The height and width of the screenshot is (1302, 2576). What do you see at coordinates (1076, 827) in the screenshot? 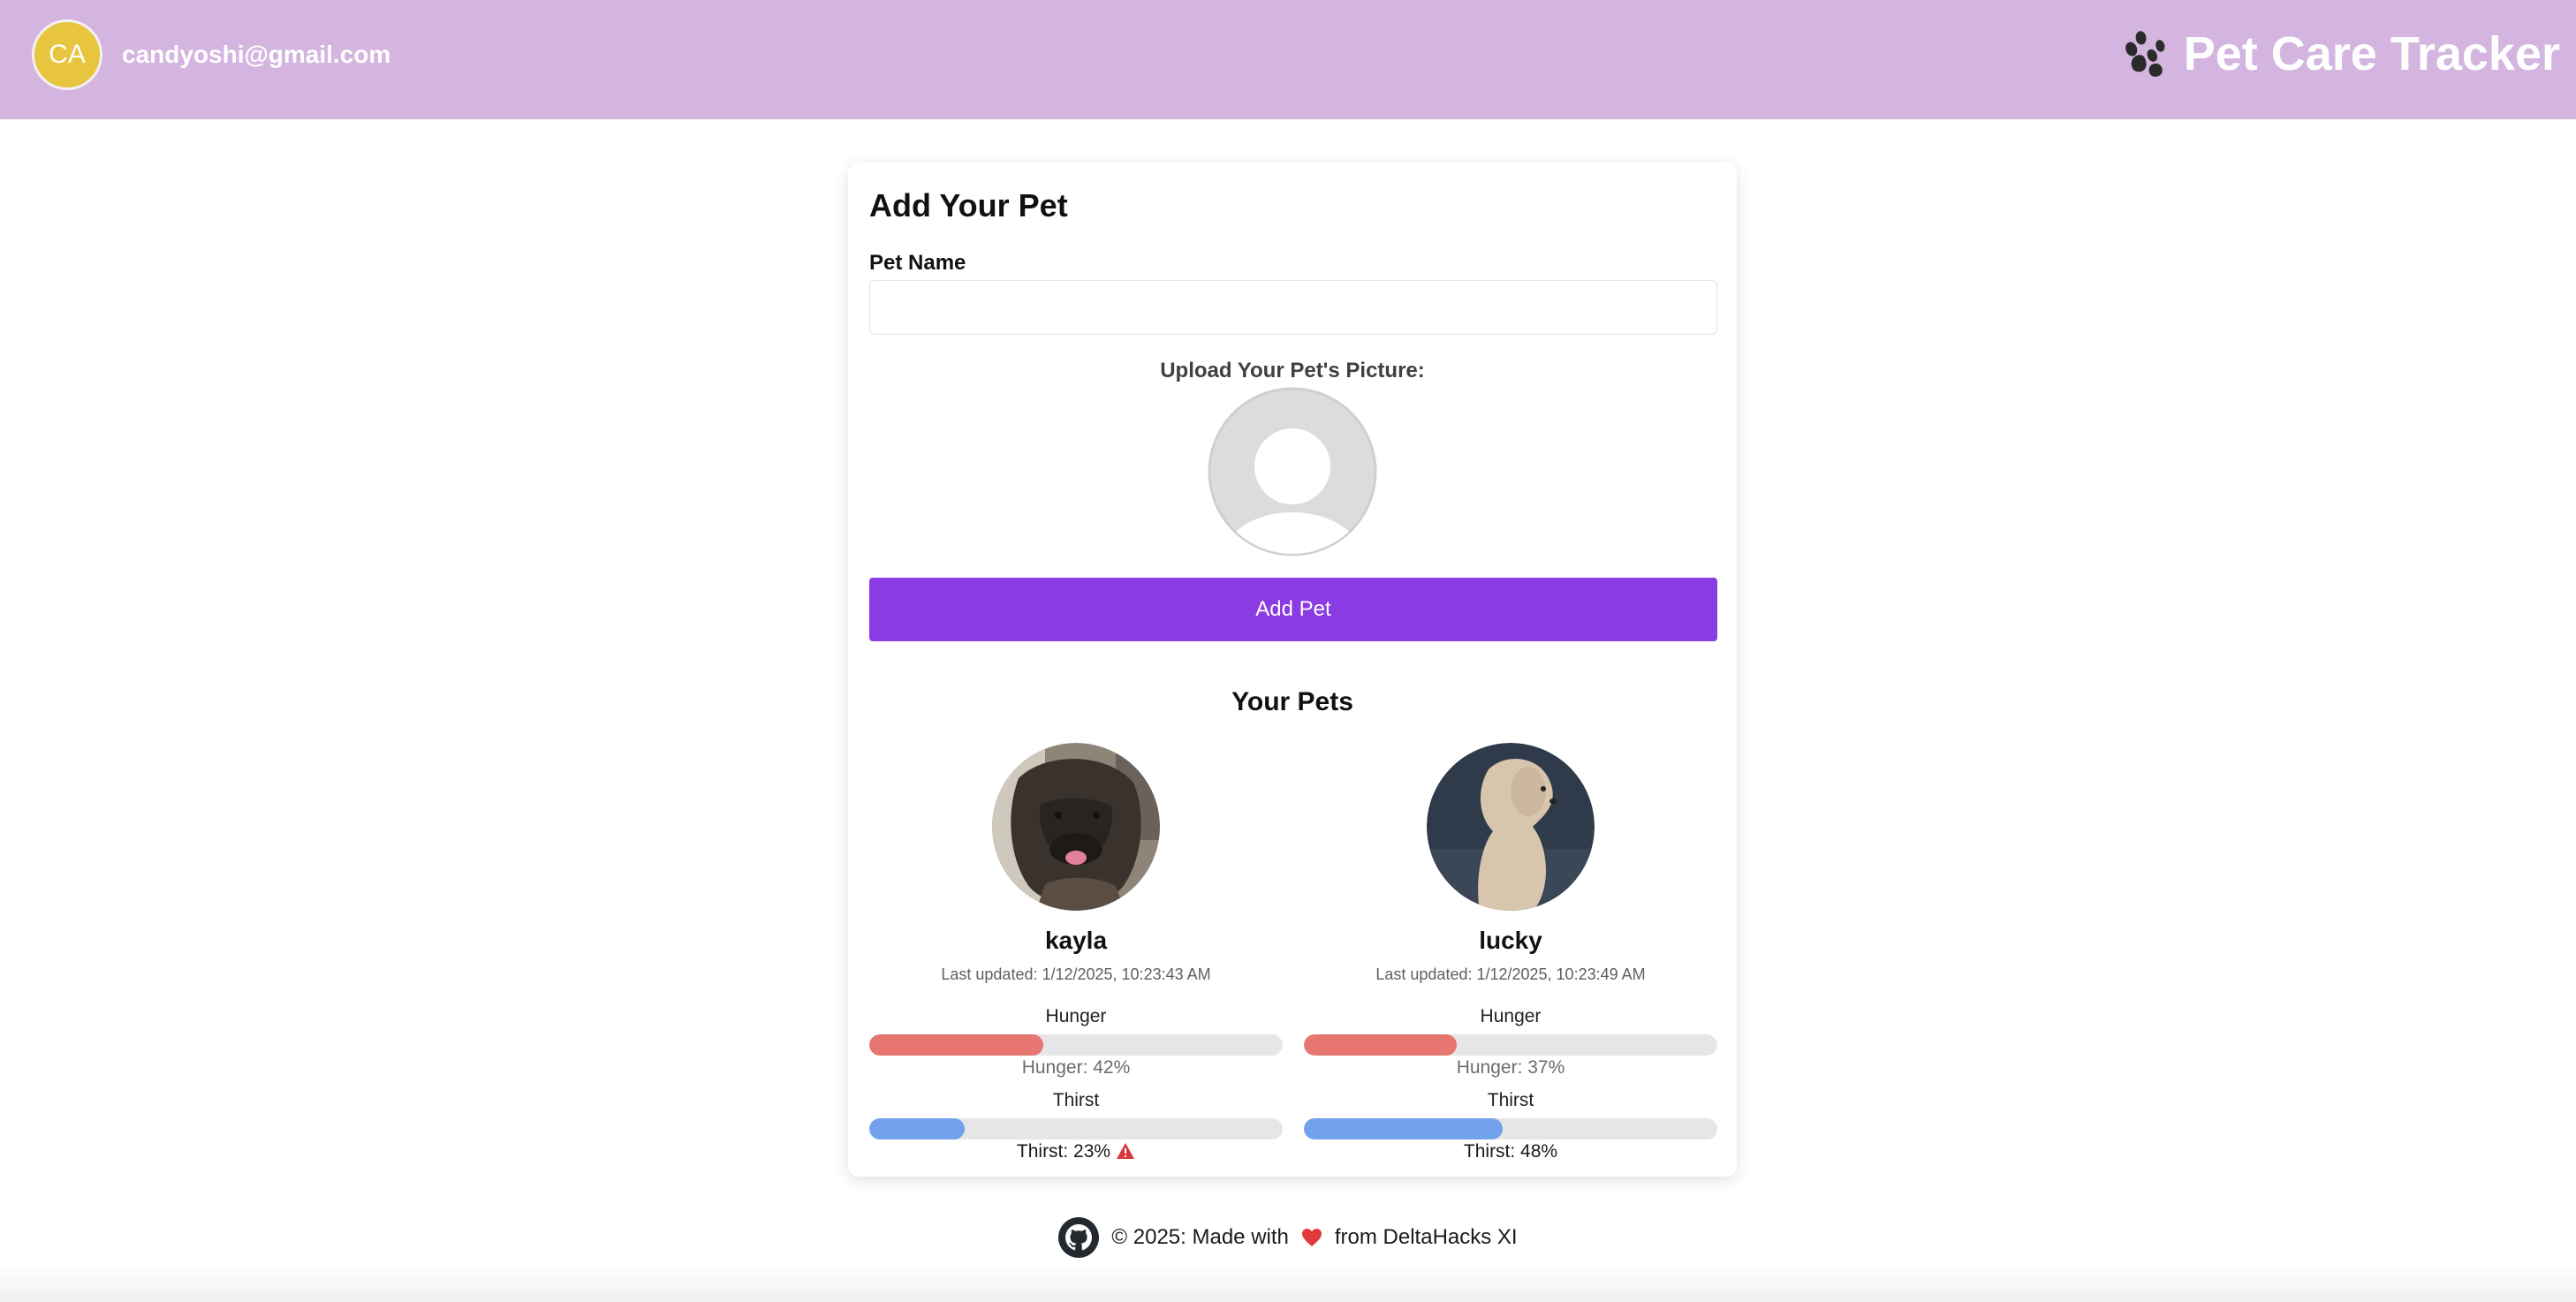
I see `pet-photo-kayla` at bounding box center [1076, 827].